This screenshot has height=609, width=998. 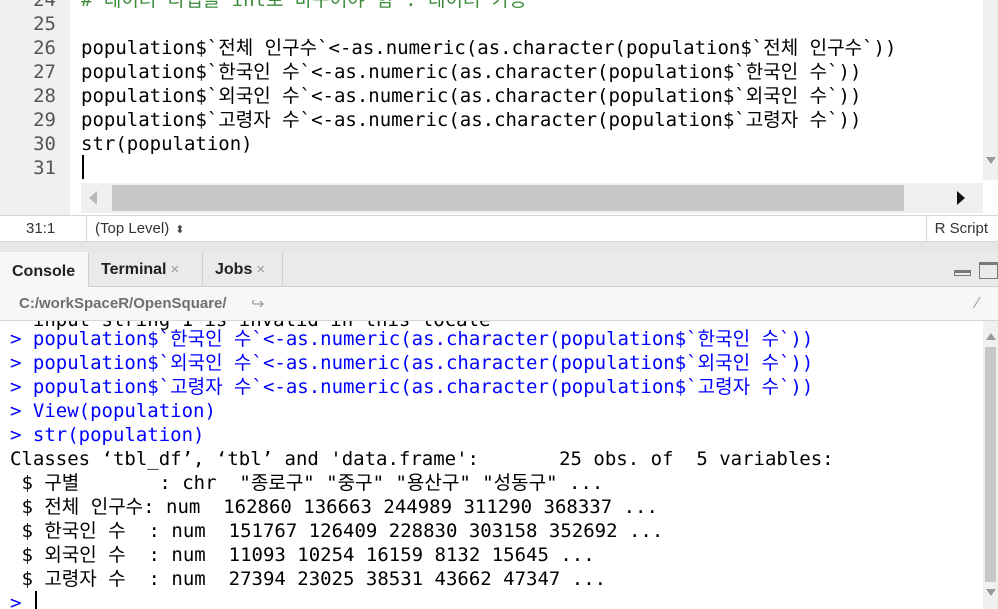 What do you see at coordinates (44, 5) in the screenshot?
I see `line-number: 24` at bounding box center [44, 5].